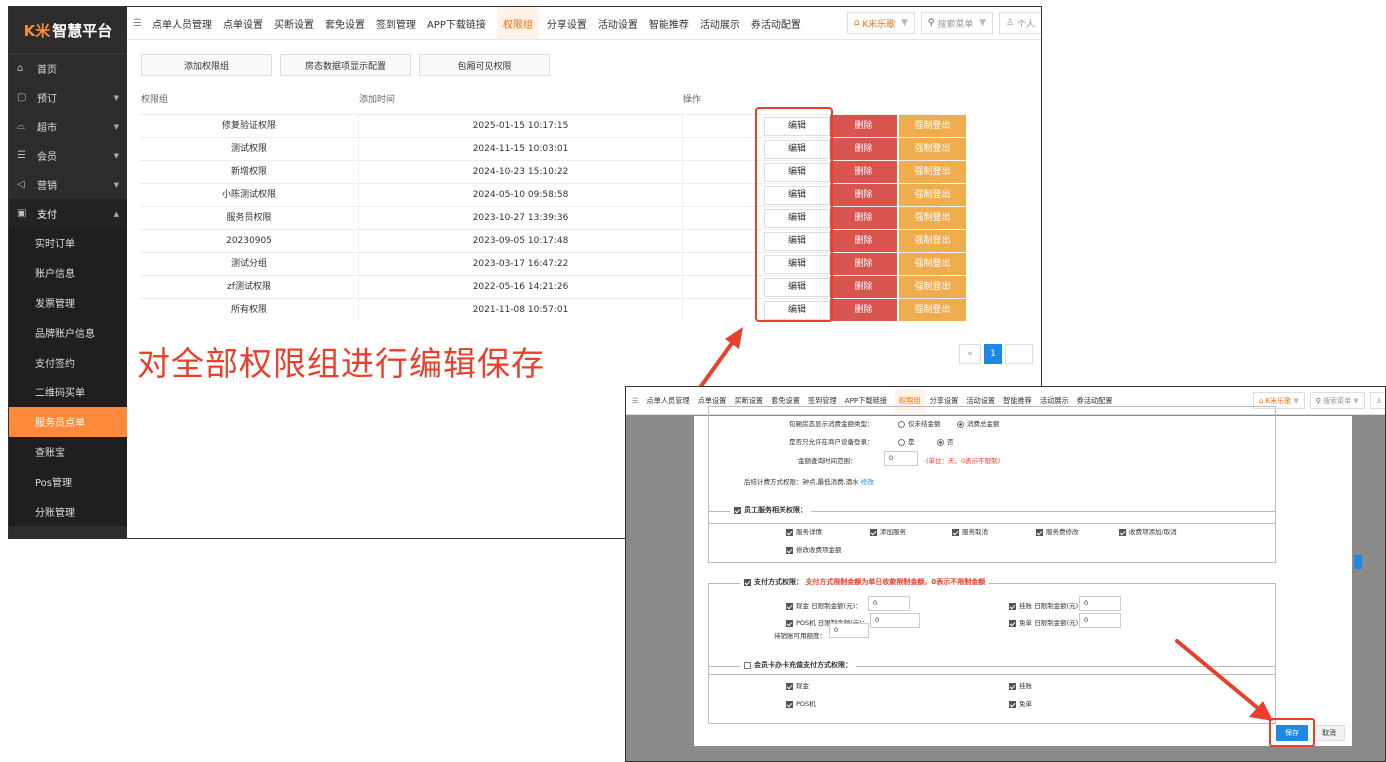 This screenshot has width=1386, height=762. Describe the element at coordinates (1148, 531) in the screenshot. I see `staff-permission-checkbox: 收费项添加/取消` at that location.